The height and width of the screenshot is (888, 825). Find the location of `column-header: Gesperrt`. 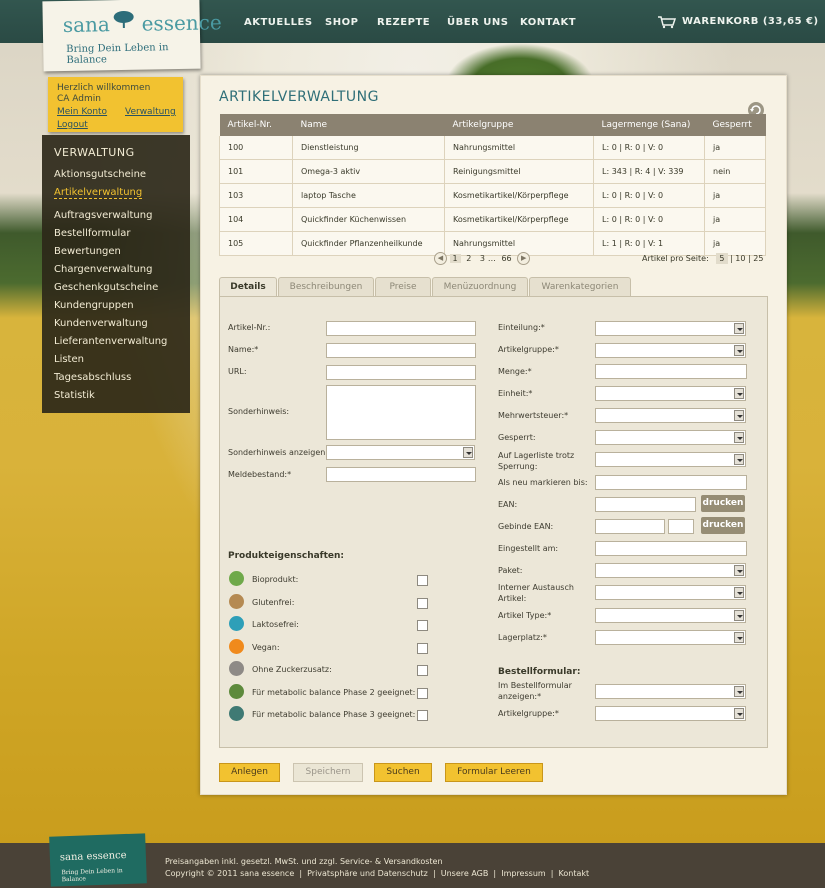

column-header: Gesperrt is located at coordinates (735, 125).